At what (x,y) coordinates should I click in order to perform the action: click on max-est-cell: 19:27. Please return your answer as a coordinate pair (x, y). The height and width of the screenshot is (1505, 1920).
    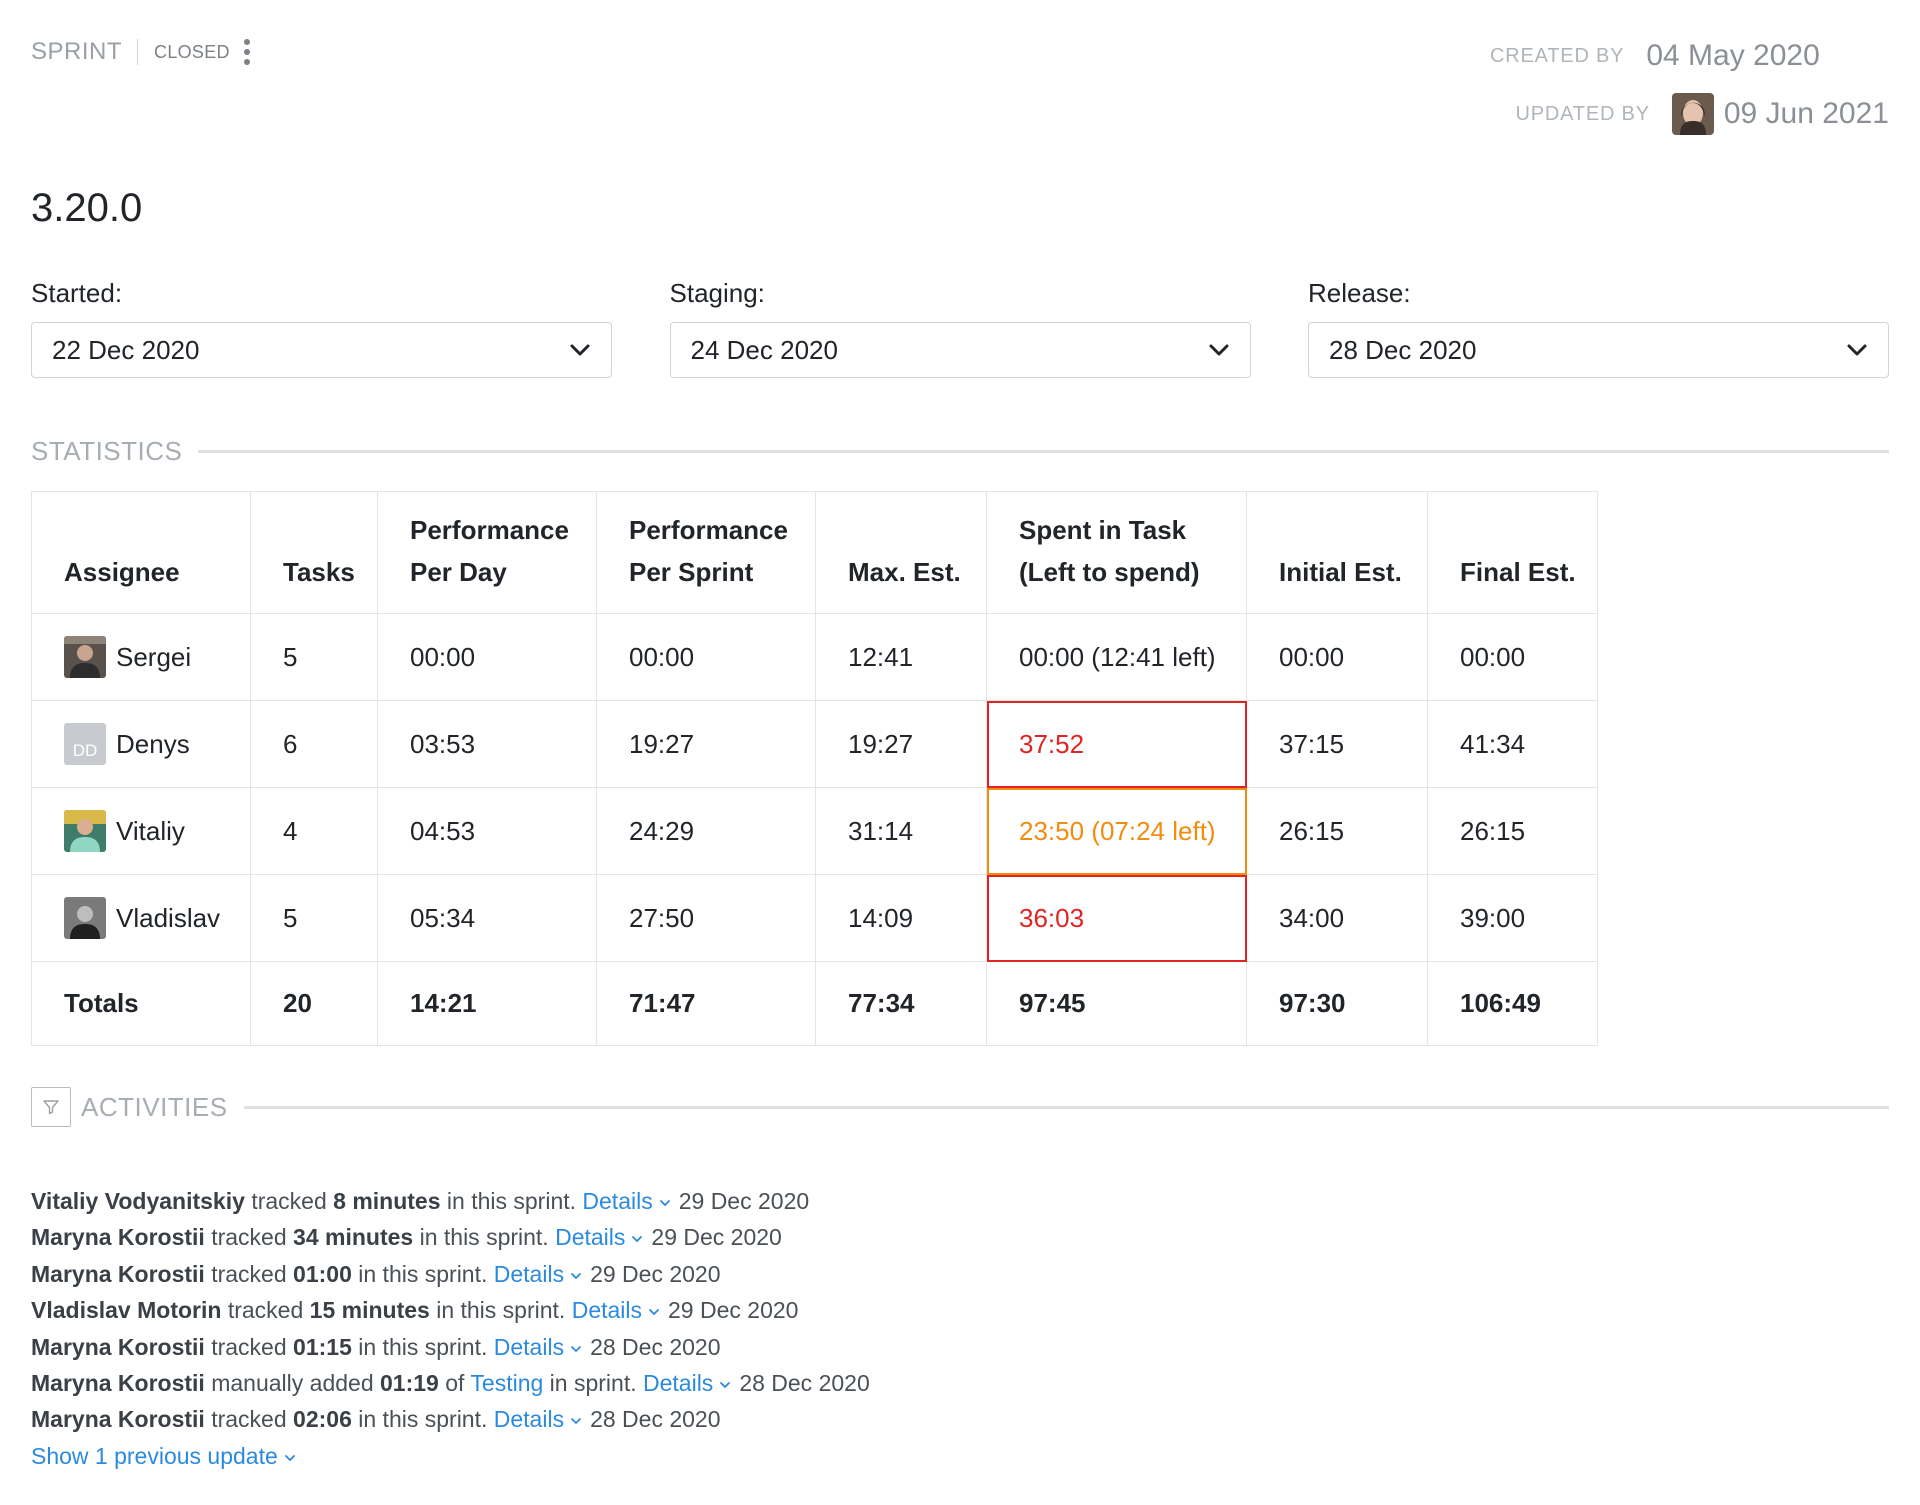
    Looking at the image, I should click on (901, 744).